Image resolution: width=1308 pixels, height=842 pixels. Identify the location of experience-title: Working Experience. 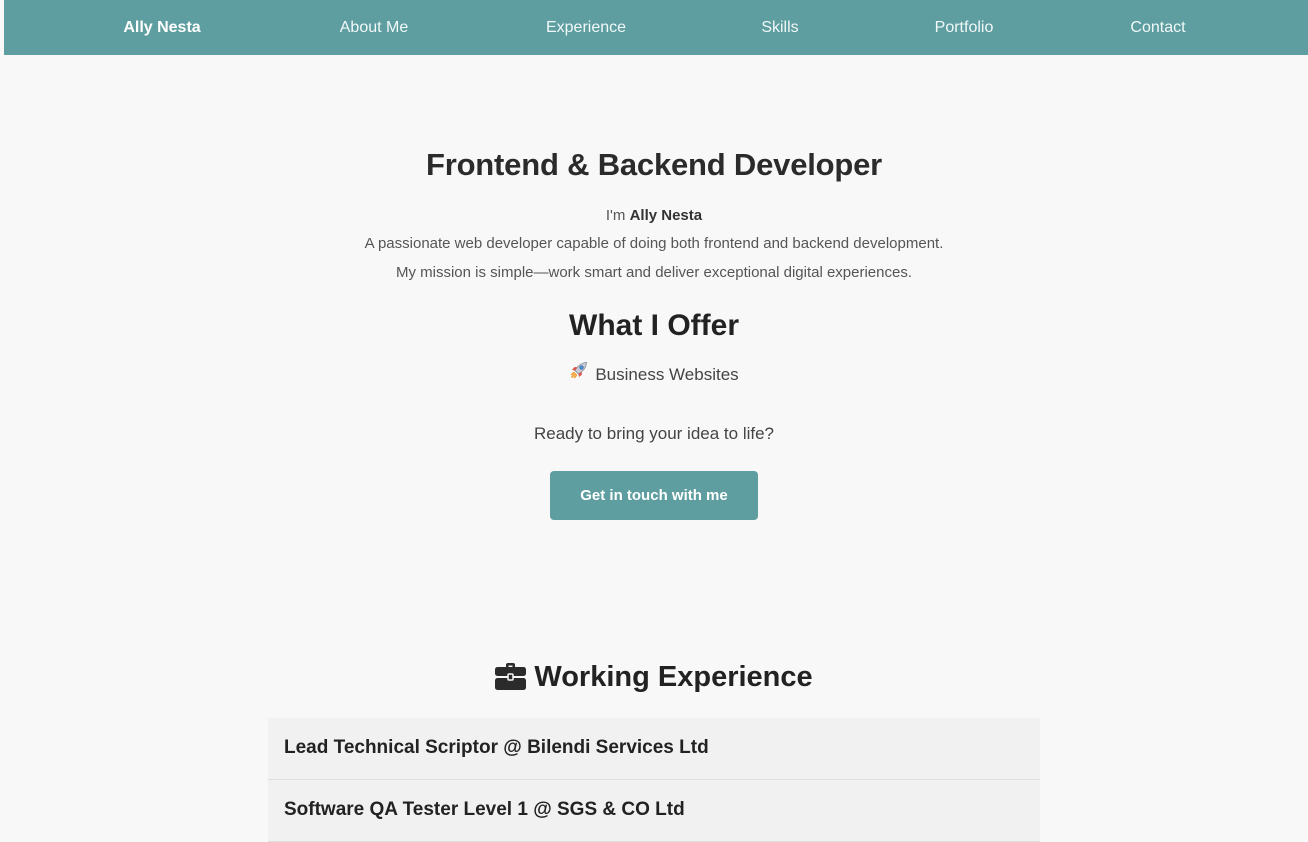
(654, 677).